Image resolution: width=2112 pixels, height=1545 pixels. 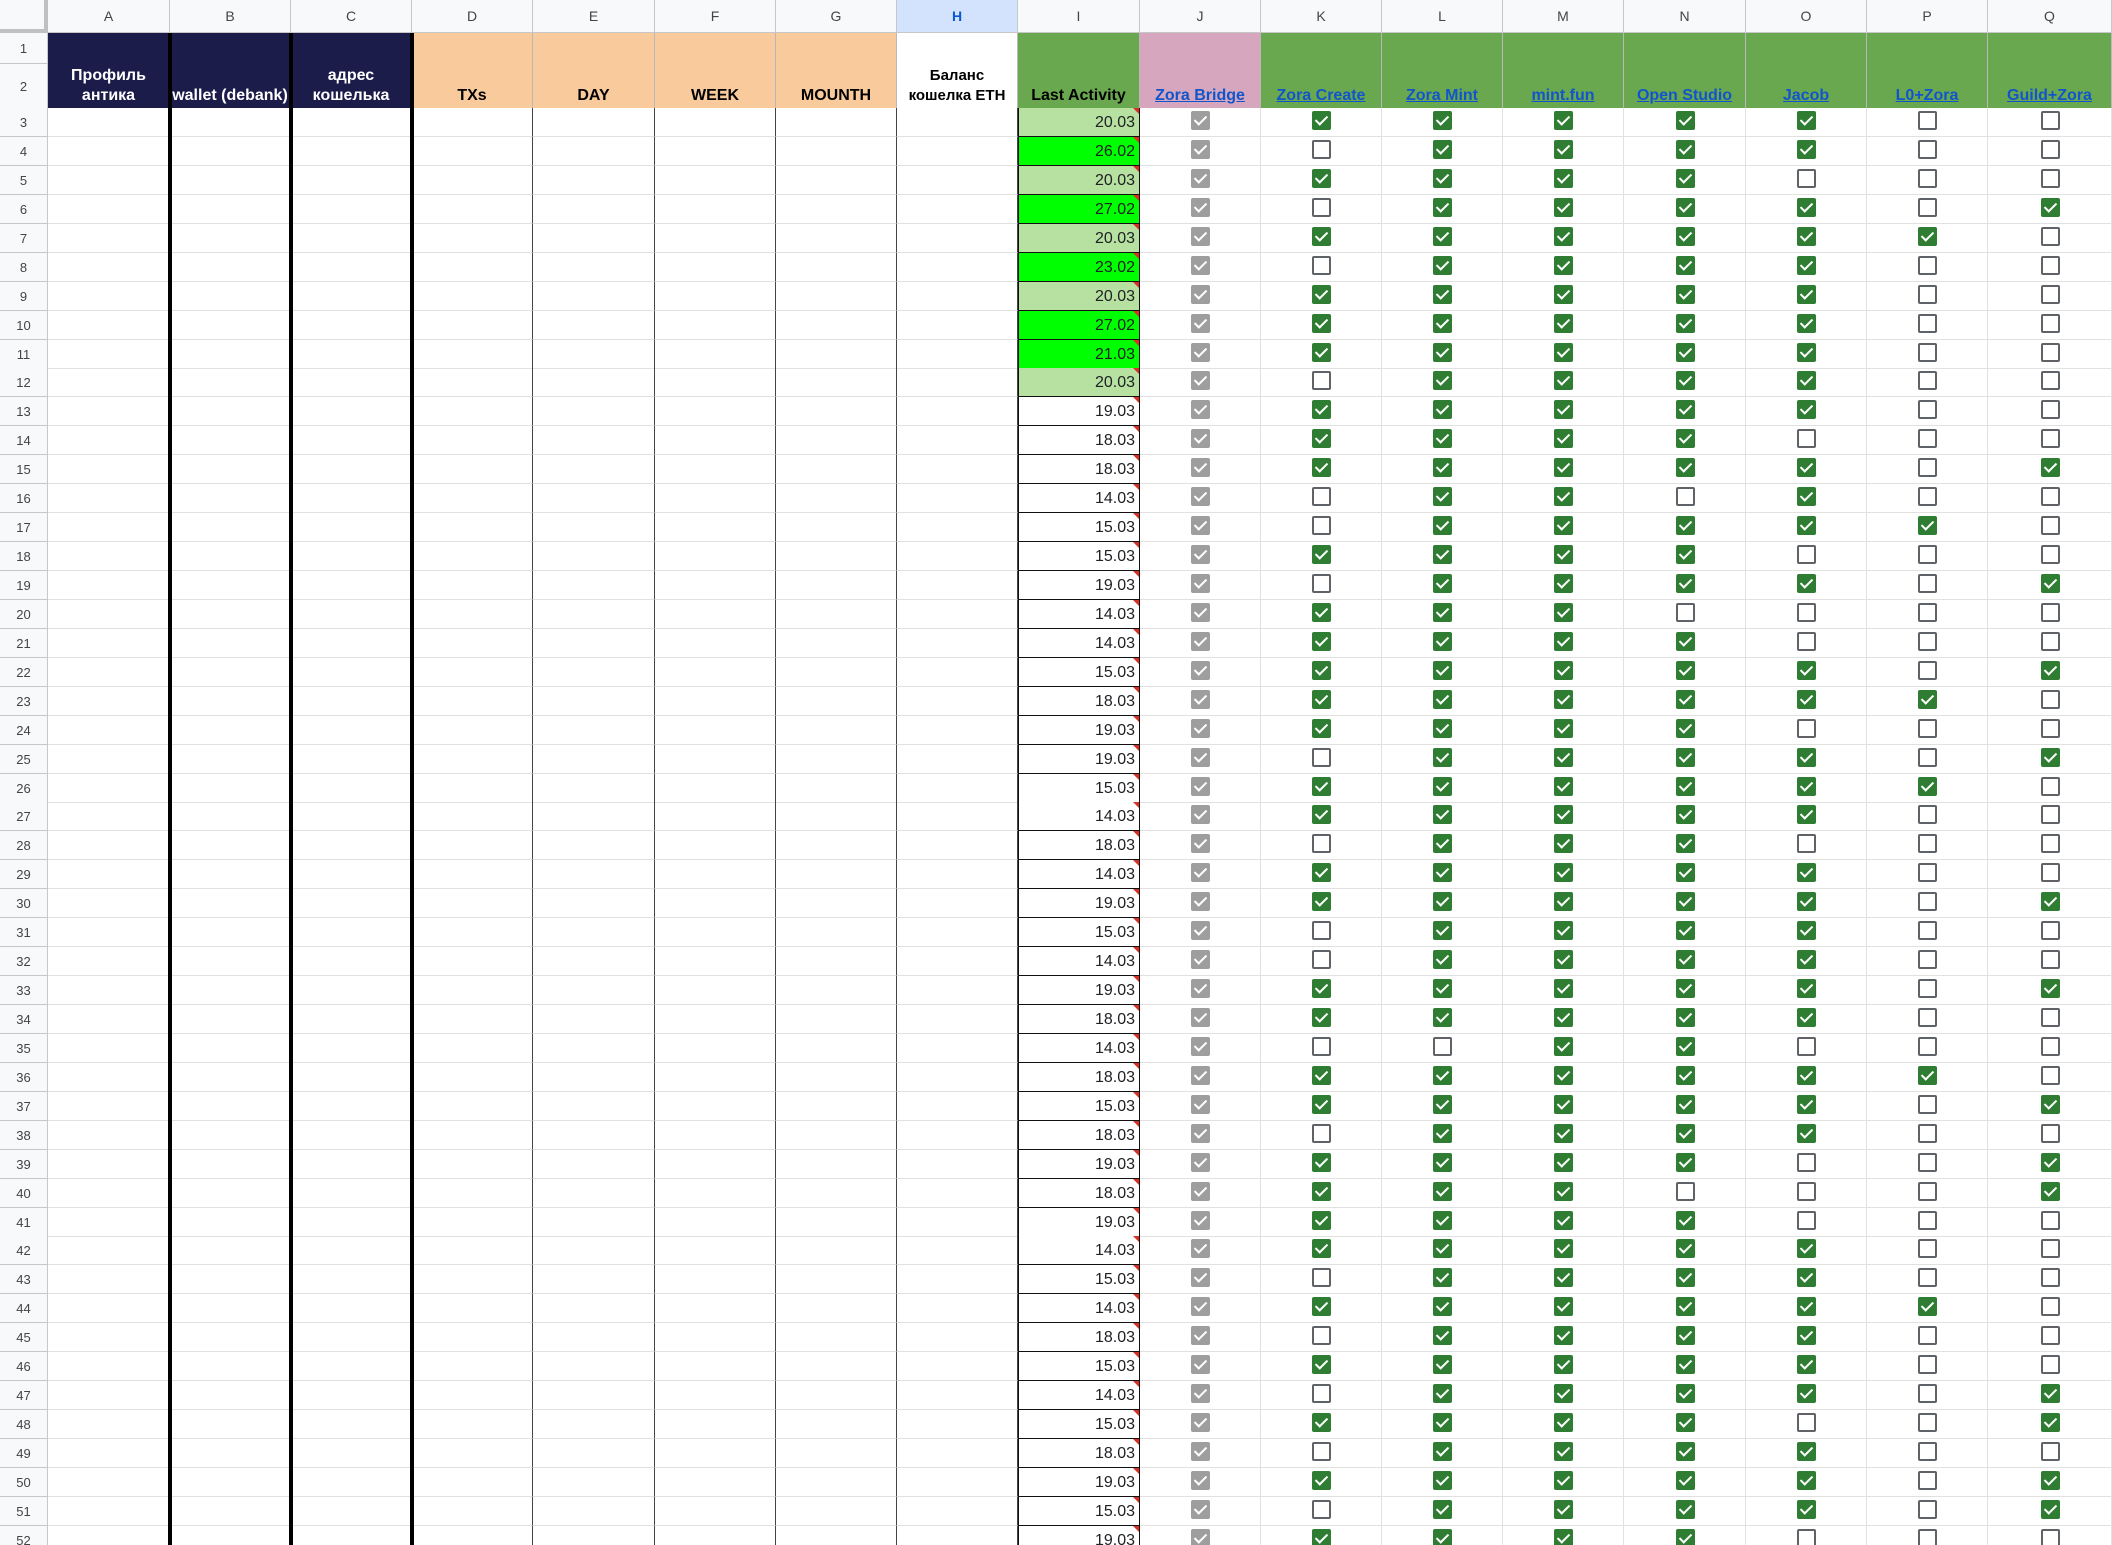 What do you see at coordinates (1806, 1162) in the screenshot?
I see `checkbox-o-unchecked` at bounding box center [1806, 1162].